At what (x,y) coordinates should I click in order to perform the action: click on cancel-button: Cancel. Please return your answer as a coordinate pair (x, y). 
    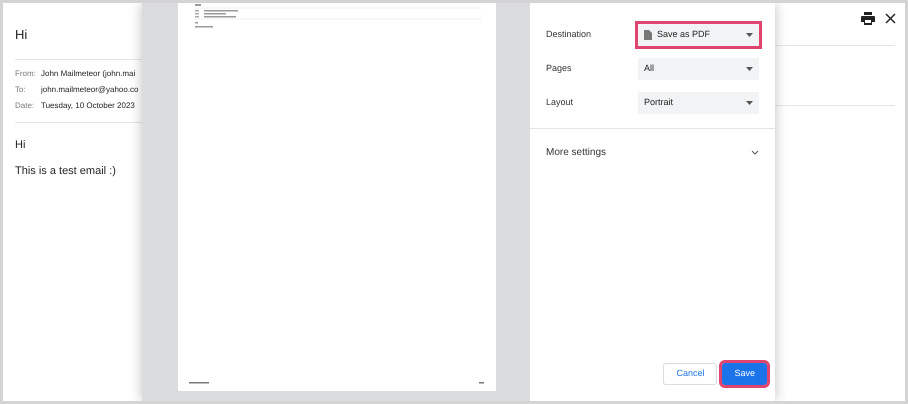
    Looking at the image, I should click on (690, 374).